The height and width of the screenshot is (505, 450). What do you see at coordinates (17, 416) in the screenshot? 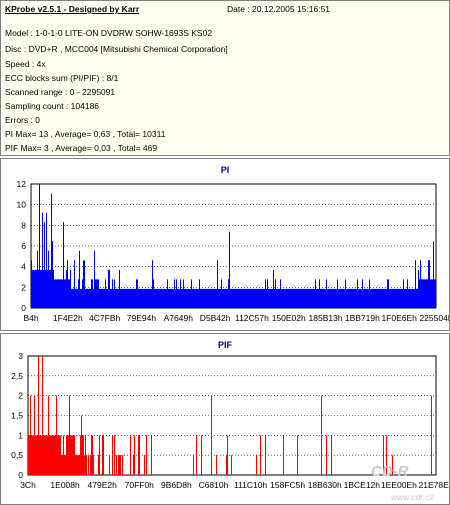
I see `pif-y-tick-label: 1,5` at bounding box center [17, 416].